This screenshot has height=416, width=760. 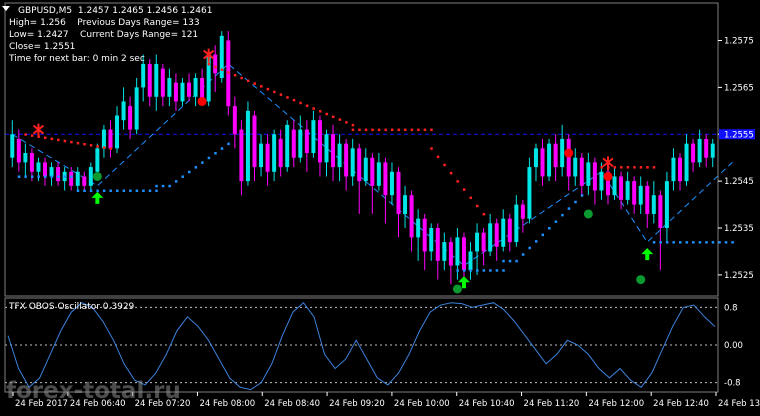 What do you see at coordinates (552, 404) in the screenshot?
I see `time-axis-label: 24 Feb 11:20` at bounding box center [552, 404].